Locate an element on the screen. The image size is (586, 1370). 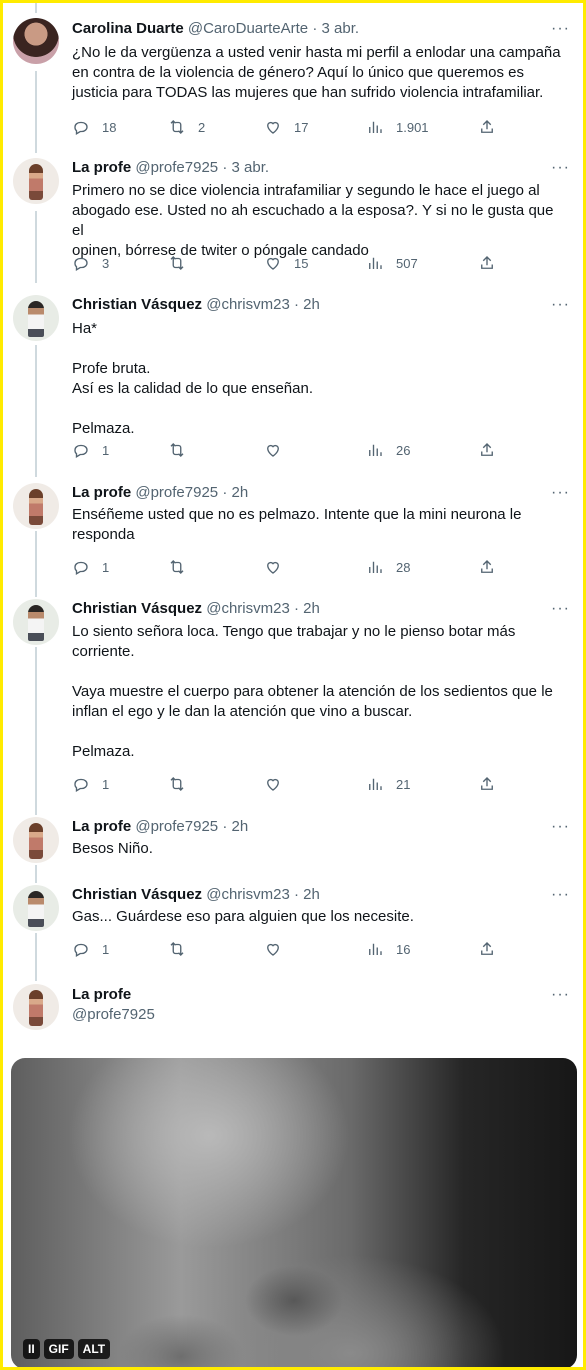
display-name: Carolina Duarte is located at coordinates (128, 28).